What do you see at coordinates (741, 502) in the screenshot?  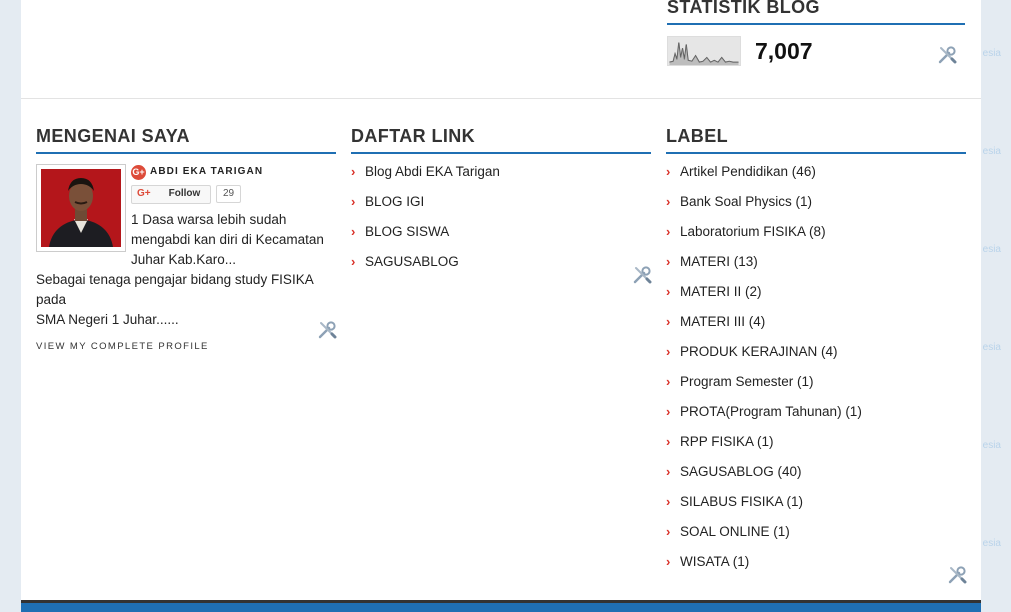 I see `label-link: SILABUS FISIKA (1)` at bounding box center [741, 502].